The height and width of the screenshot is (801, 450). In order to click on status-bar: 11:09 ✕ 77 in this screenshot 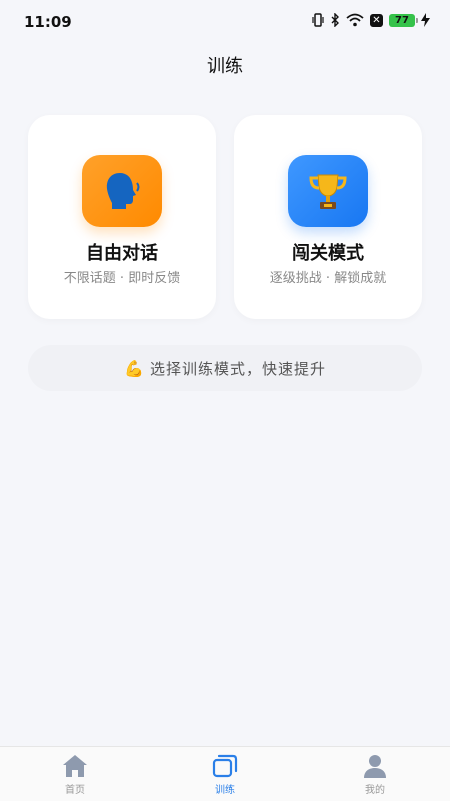, I will do `click(225, 23)`.